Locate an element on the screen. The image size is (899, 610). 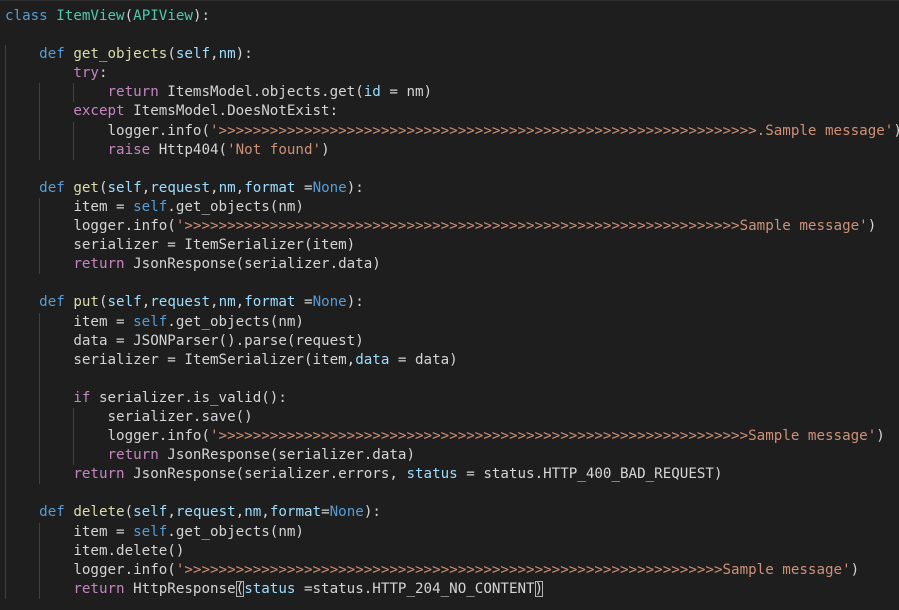
code-line: serializer.save() is located at coordinates (452, 417).